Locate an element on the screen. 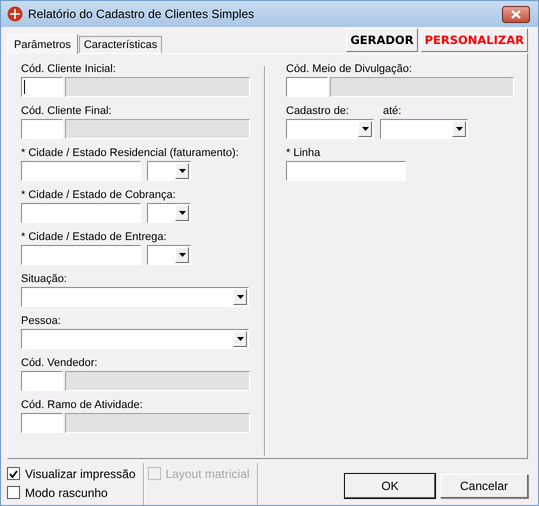 The image size is (539, 506). field-label: * Cidade / Estado Residencial (faturamento): is located at coordinates (130, 153).